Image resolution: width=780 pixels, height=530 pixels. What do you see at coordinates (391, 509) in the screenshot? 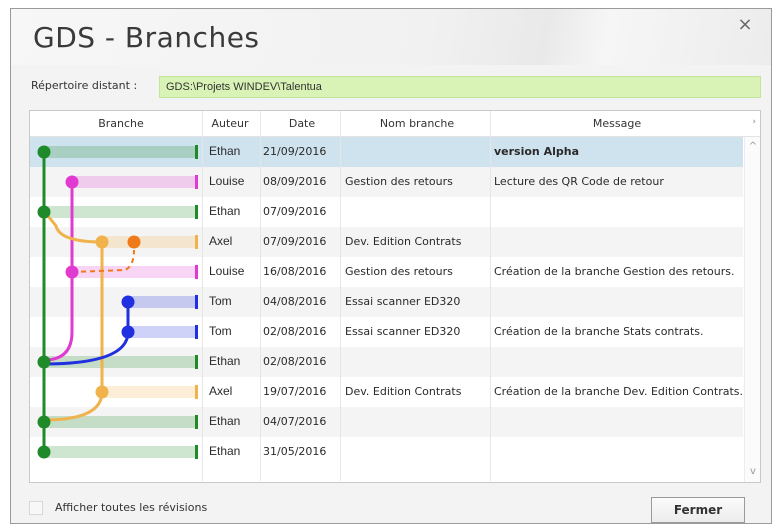
I see `dialog-footer: Afficher toutes les révisions Fermer` at bounding box center [391, 509].